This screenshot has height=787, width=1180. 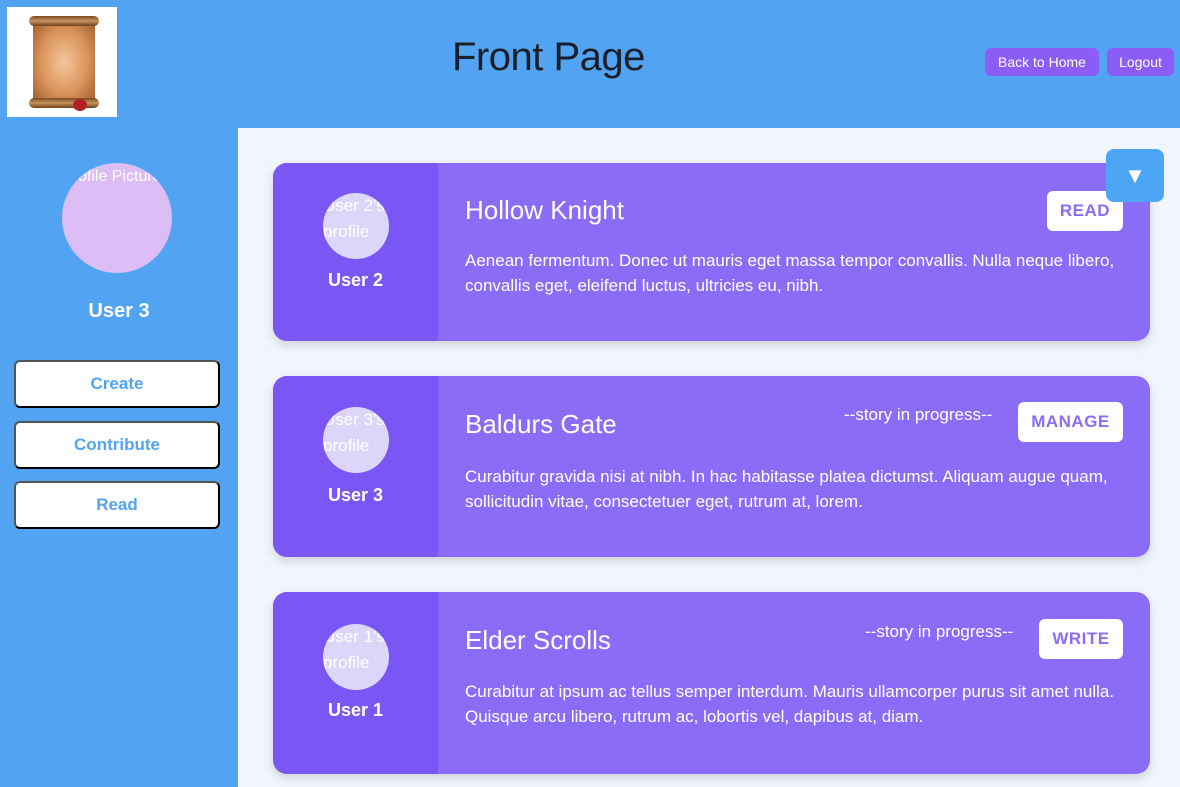 What do you see at coordinates (64, 21) in the screenshot?
I see `scroll-roll-top` at bounding box center [64, 21].